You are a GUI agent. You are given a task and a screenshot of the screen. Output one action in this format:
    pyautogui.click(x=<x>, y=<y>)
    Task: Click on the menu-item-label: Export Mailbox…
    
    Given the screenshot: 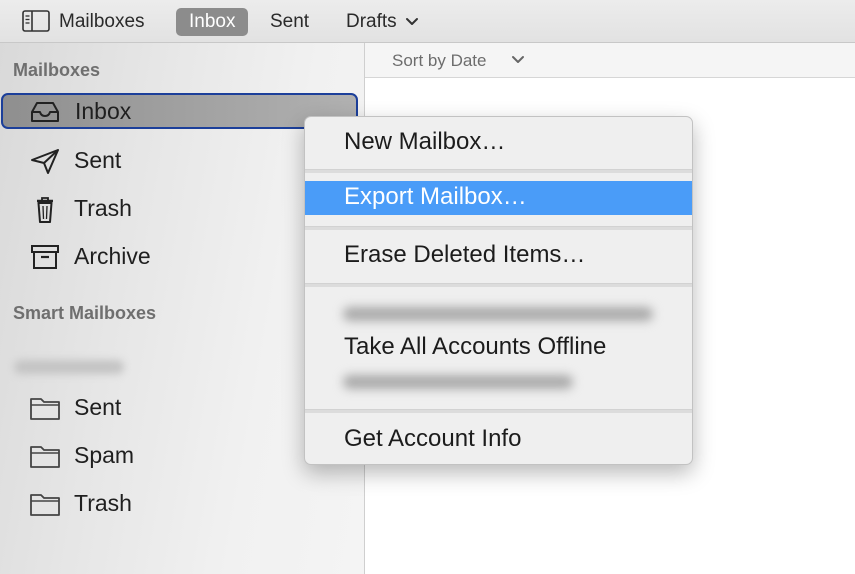 What is the action you would take?
    pyautogui.click(x=435, y=196)
    